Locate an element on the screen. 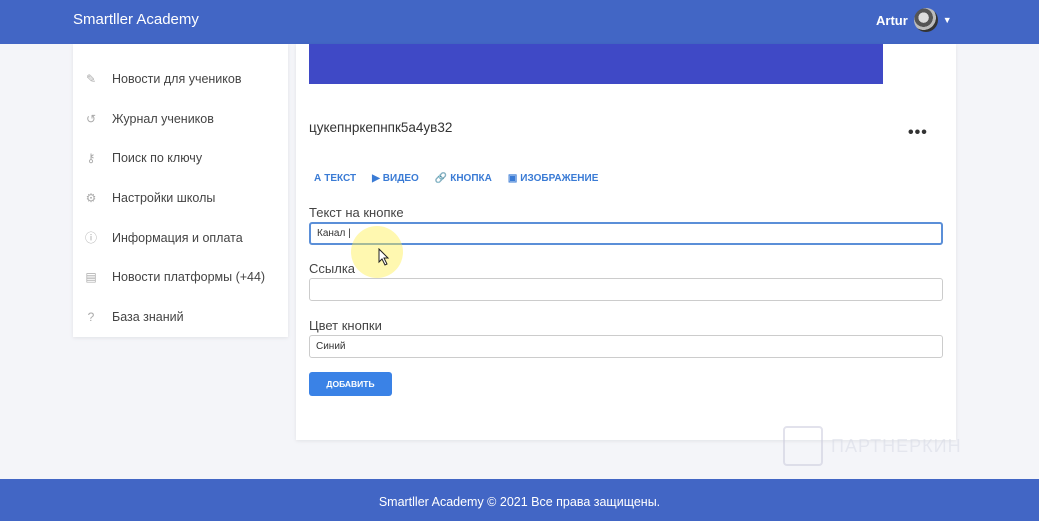 The height and width of the screenshot is (521, 1039). sidebar-item-student-journal: ↺ Журнал учеников is located at coordinates (180, 119).